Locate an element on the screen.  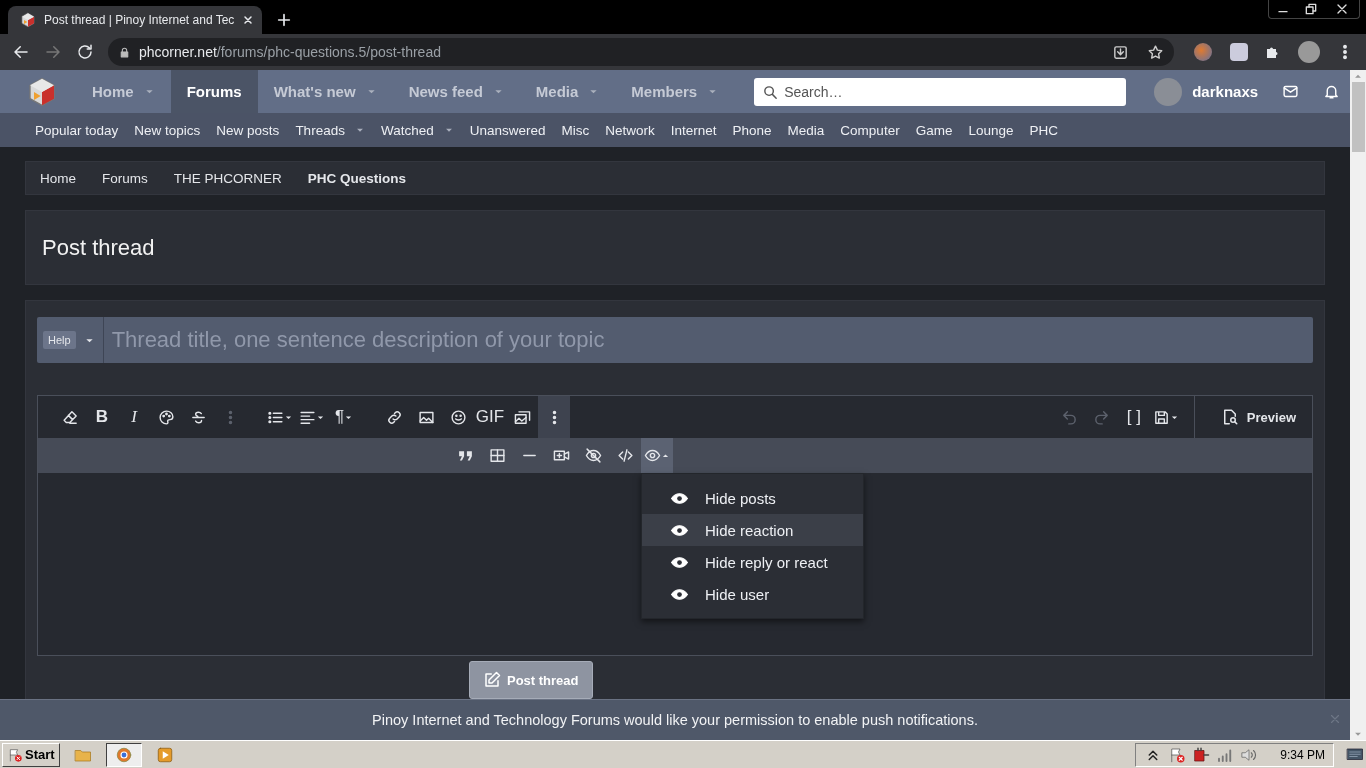
search-icon is located at coordinates (771, 92).